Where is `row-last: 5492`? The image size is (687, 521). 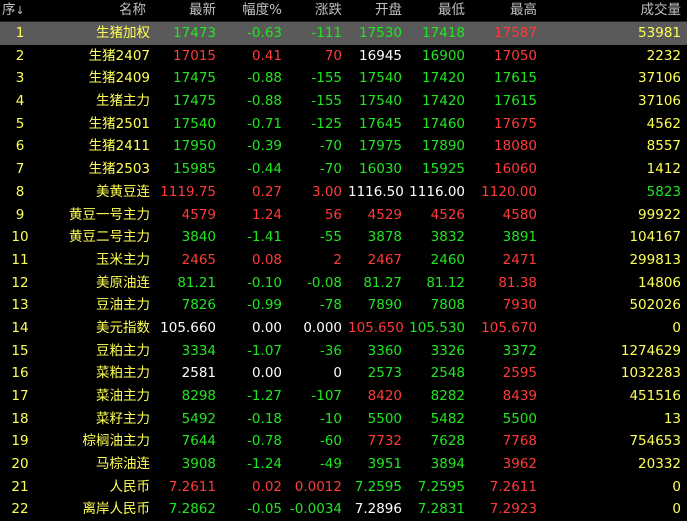
row-last: 5492 is located at coordinates (198, 418).